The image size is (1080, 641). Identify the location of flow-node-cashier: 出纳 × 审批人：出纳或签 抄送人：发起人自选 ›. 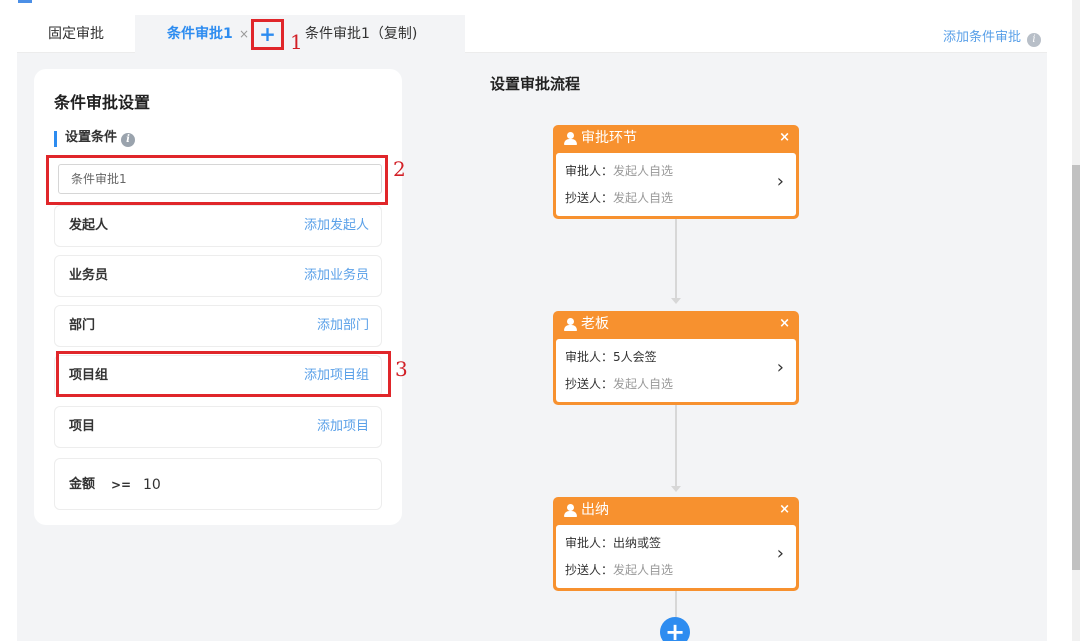
(676, 544).